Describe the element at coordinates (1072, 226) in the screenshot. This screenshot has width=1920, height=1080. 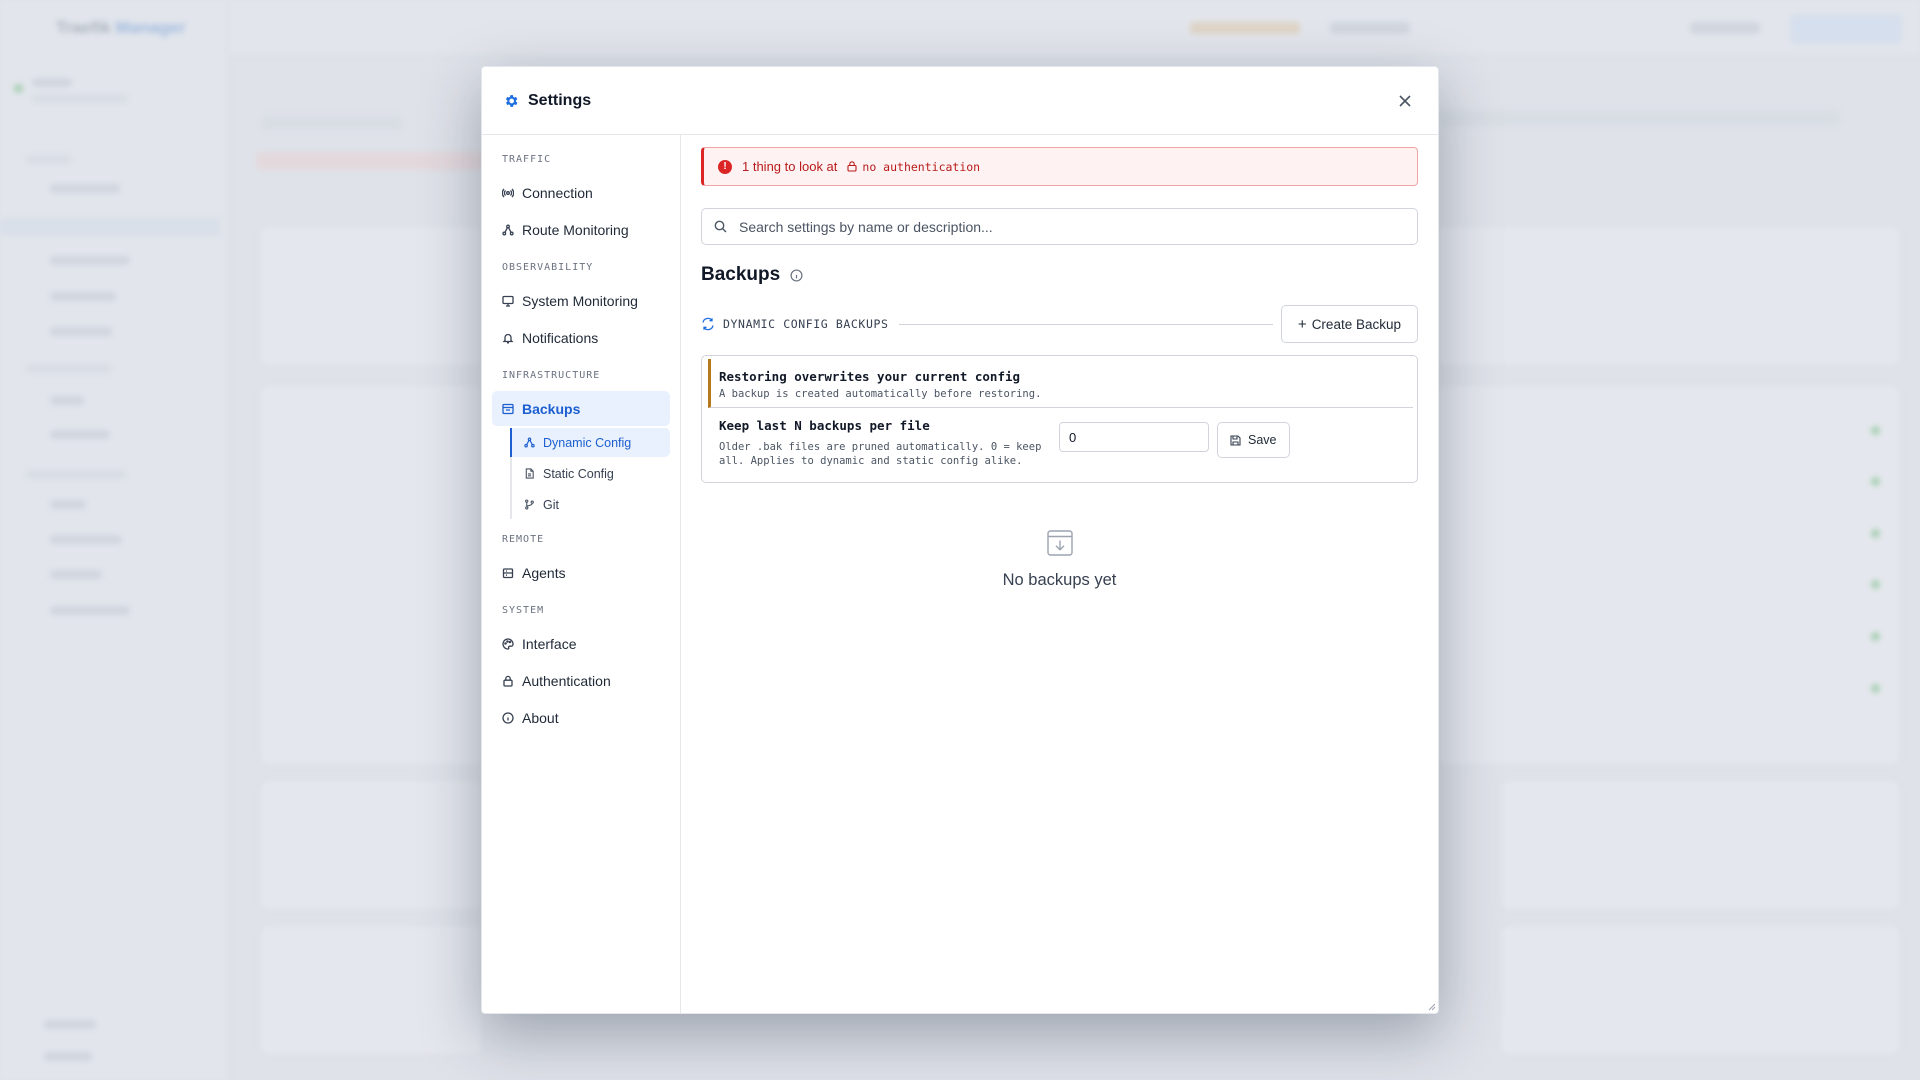
I see `search-input` at that location.